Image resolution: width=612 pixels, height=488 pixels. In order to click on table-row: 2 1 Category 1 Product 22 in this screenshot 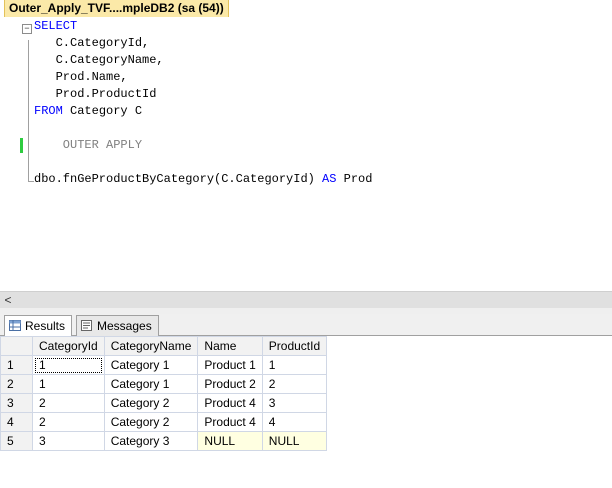, I will do `click(164, 384)`.